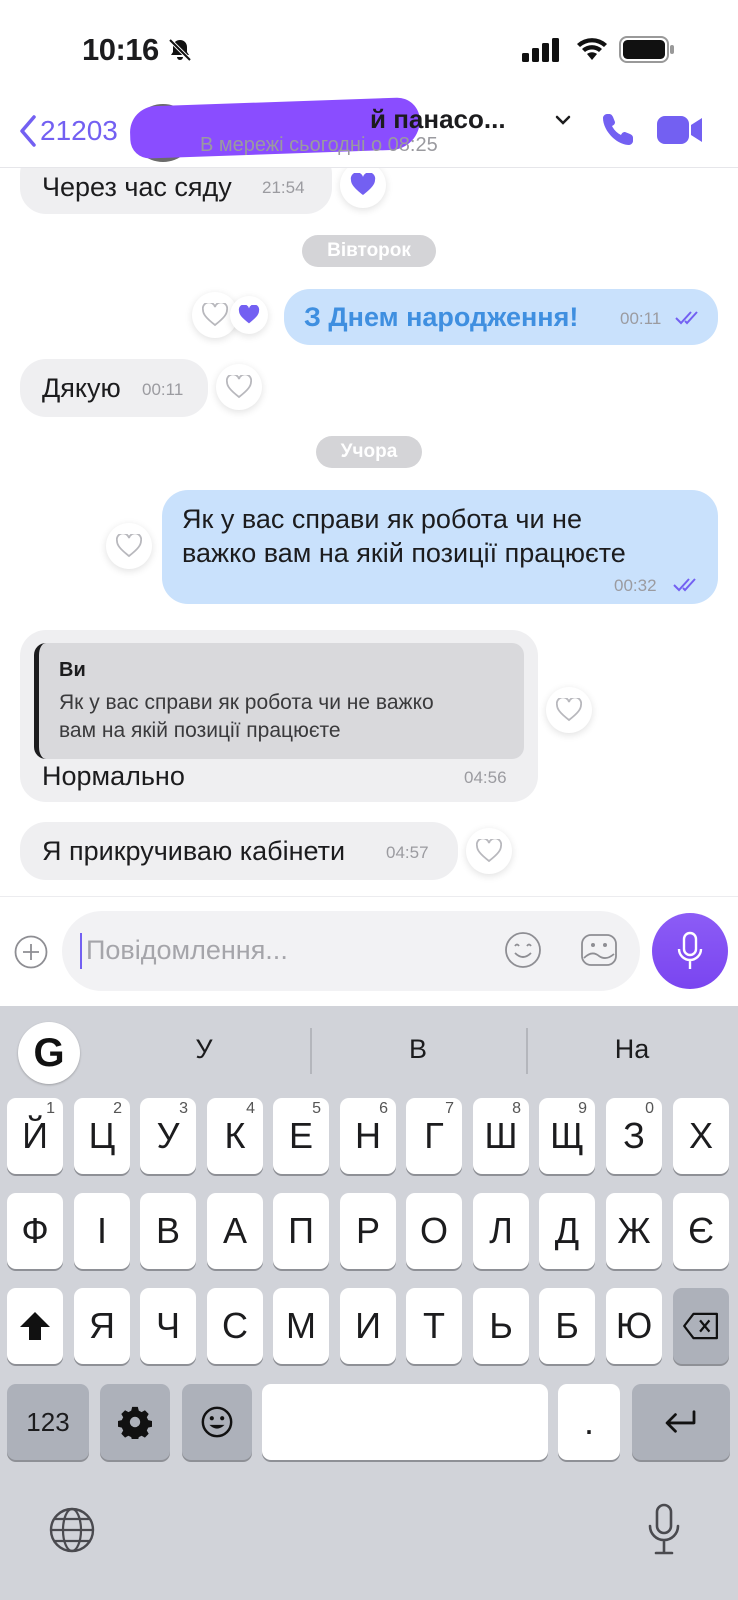 The image size is (738, 1600). I want to click on key-row2: Ф, so click(35, 1231).